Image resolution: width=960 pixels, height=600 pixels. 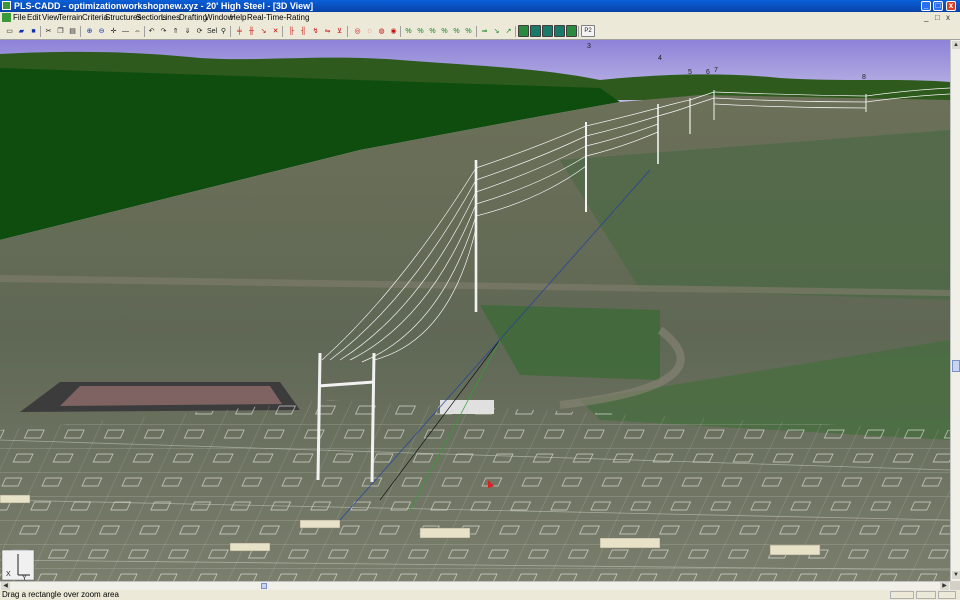 I want to click on scroll-right-icon: ▶, so click(x=944, y=586).